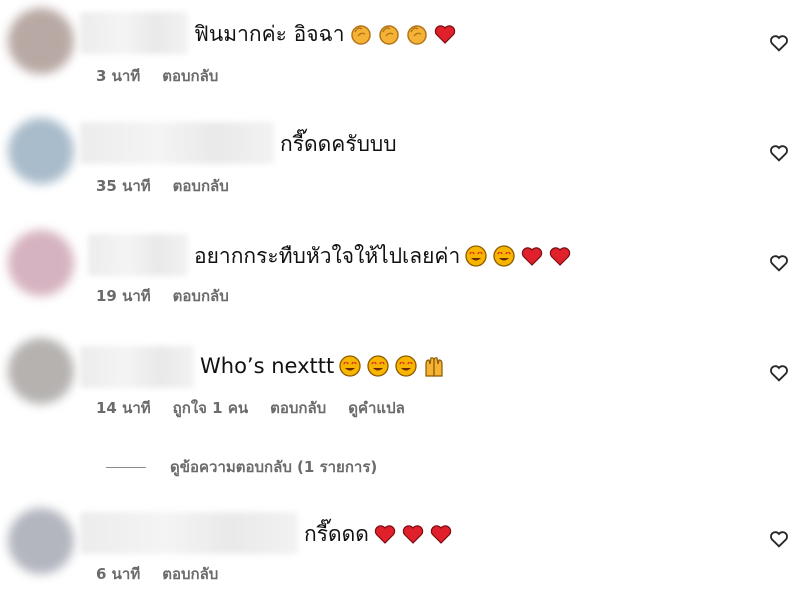 The image size is (800, 612). I want to click on comment-meta: 19 นาที ตอบกลับ, so click(162, 296).